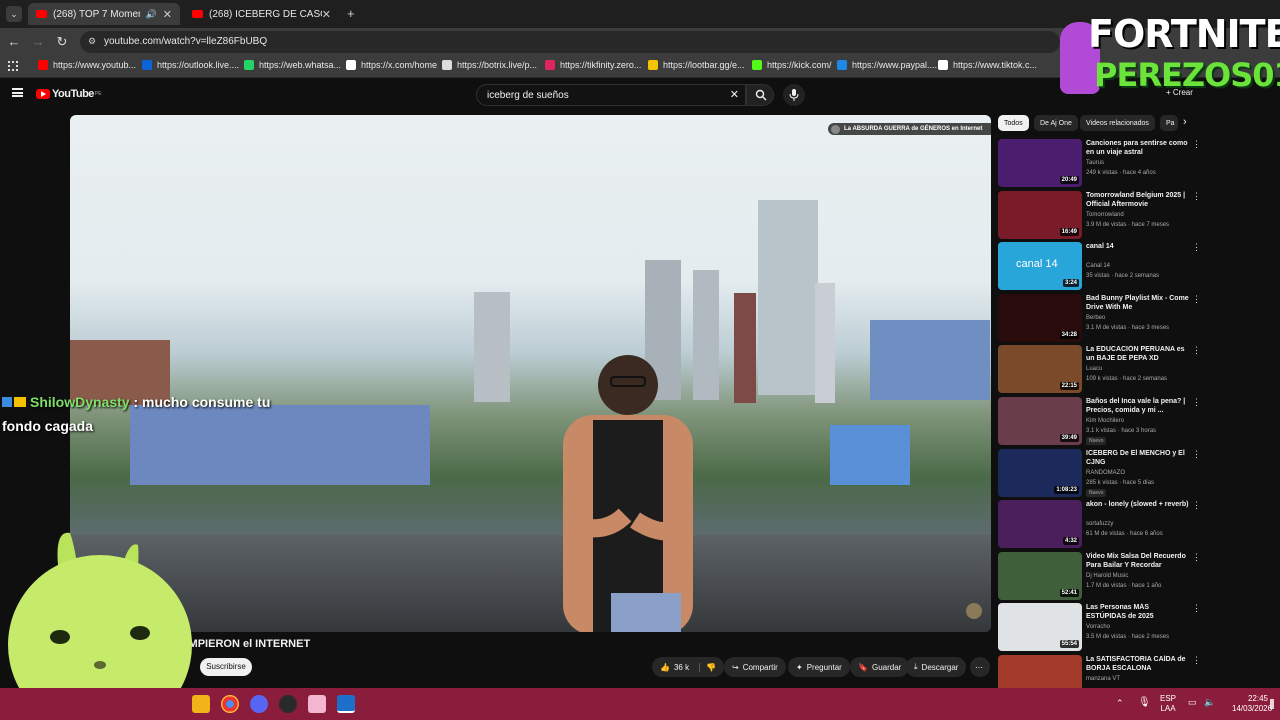  Describe the element at coordinates (259, 704) in the screenshot. I see `discord-icon` at that location.